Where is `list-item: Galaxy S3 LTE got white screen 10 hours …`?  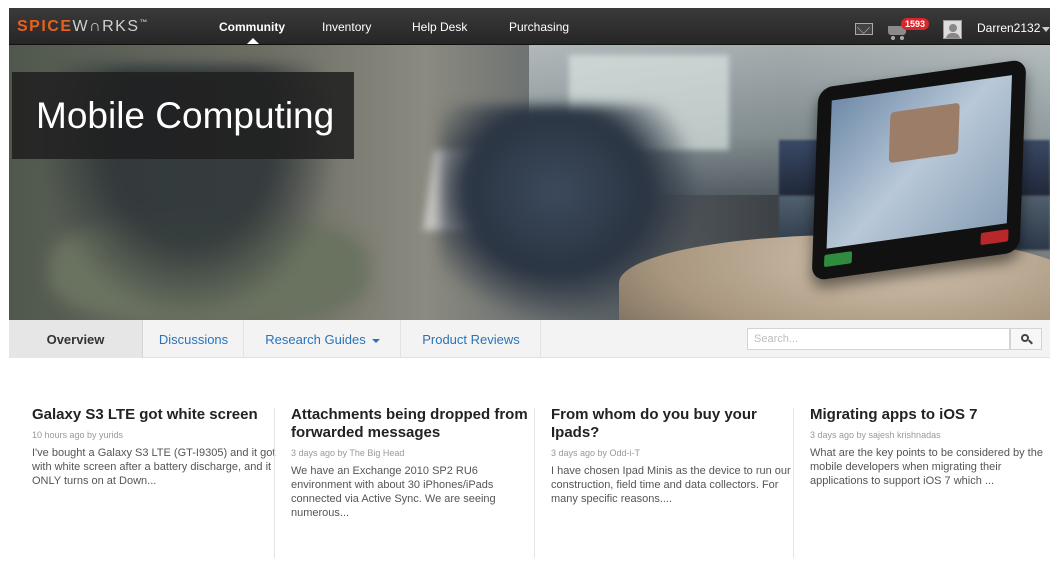
list-item: Galaxy S3 LTE got white screen 10 hours … is located at coordinates (156, 481).